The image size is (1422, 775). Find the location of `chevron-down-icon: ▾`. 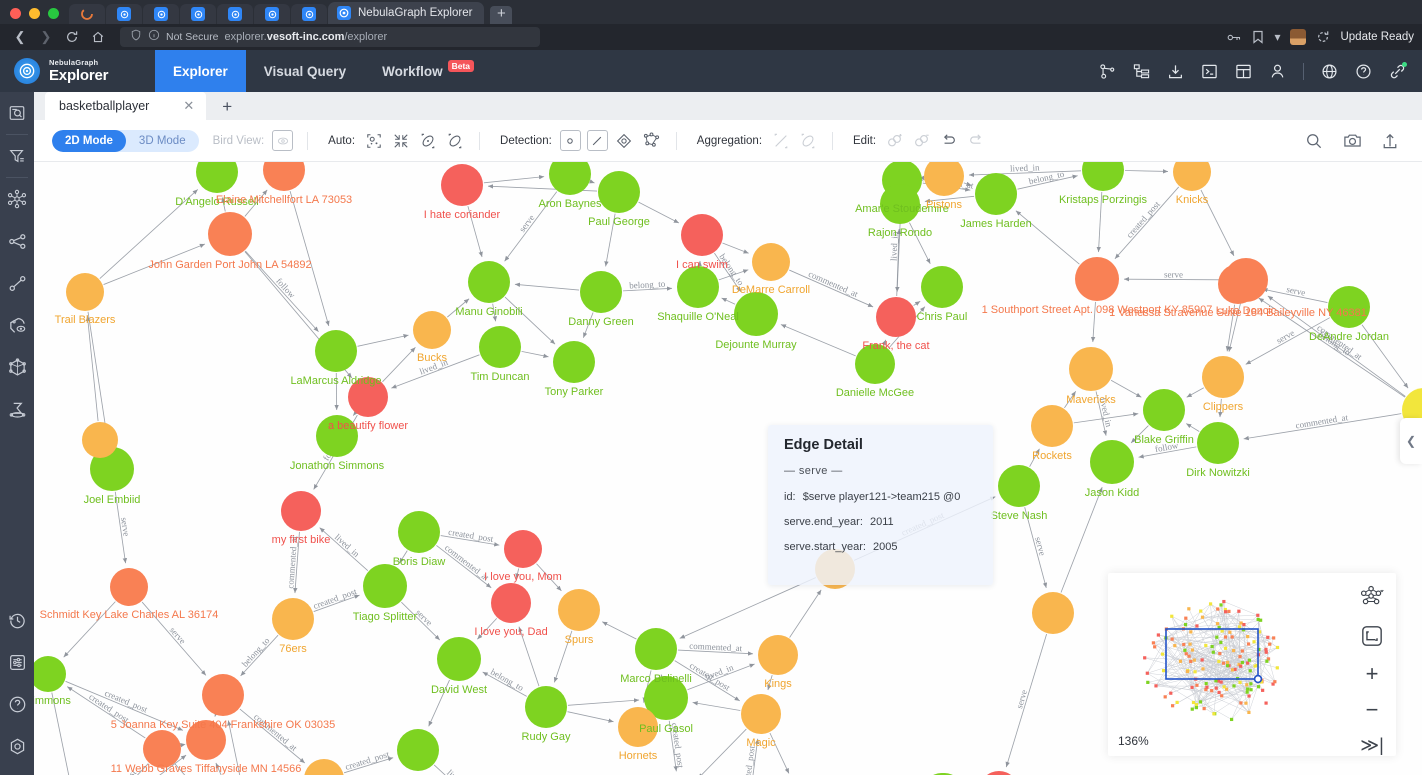

chevron-down-icon: ▾ is located at coordinates (1277, 37).